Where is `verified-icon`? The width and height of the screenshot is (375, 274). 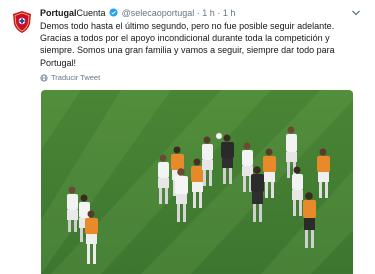
verified-icon is located at coordinates (113, 12).